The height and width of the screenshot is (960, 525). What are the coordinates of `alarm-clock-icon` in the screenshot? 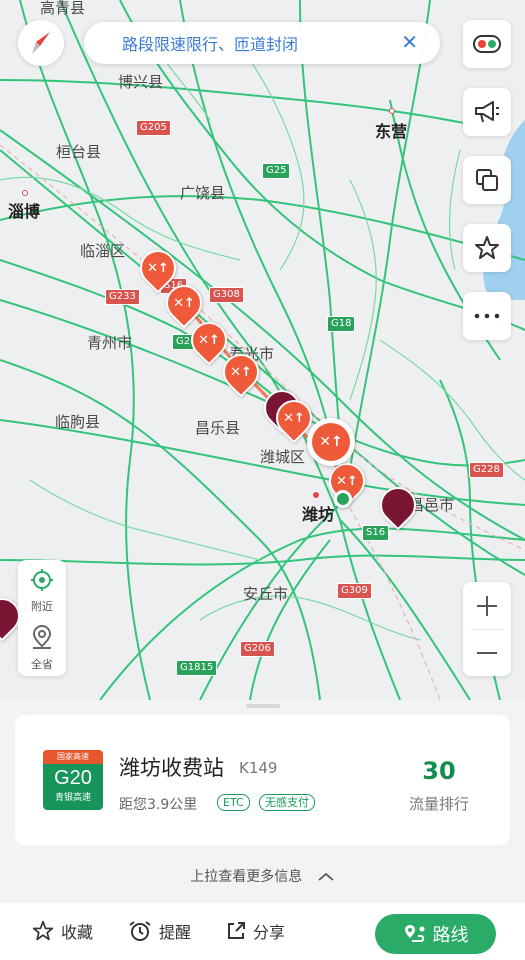 It's located at (140, 931).